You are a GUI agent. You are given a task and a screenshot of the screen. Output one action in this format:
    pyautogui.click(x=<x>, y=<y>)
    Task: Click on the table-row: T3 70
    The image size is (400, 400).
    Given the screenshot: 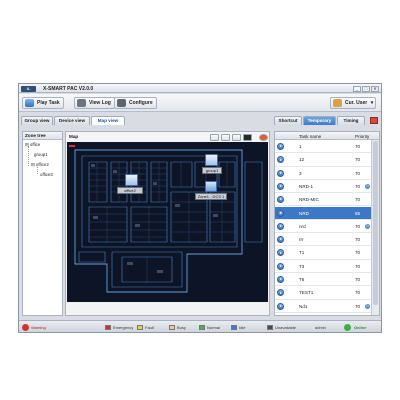 What is the action you would take?
    pyautogui.click(x=323, y=266)
    